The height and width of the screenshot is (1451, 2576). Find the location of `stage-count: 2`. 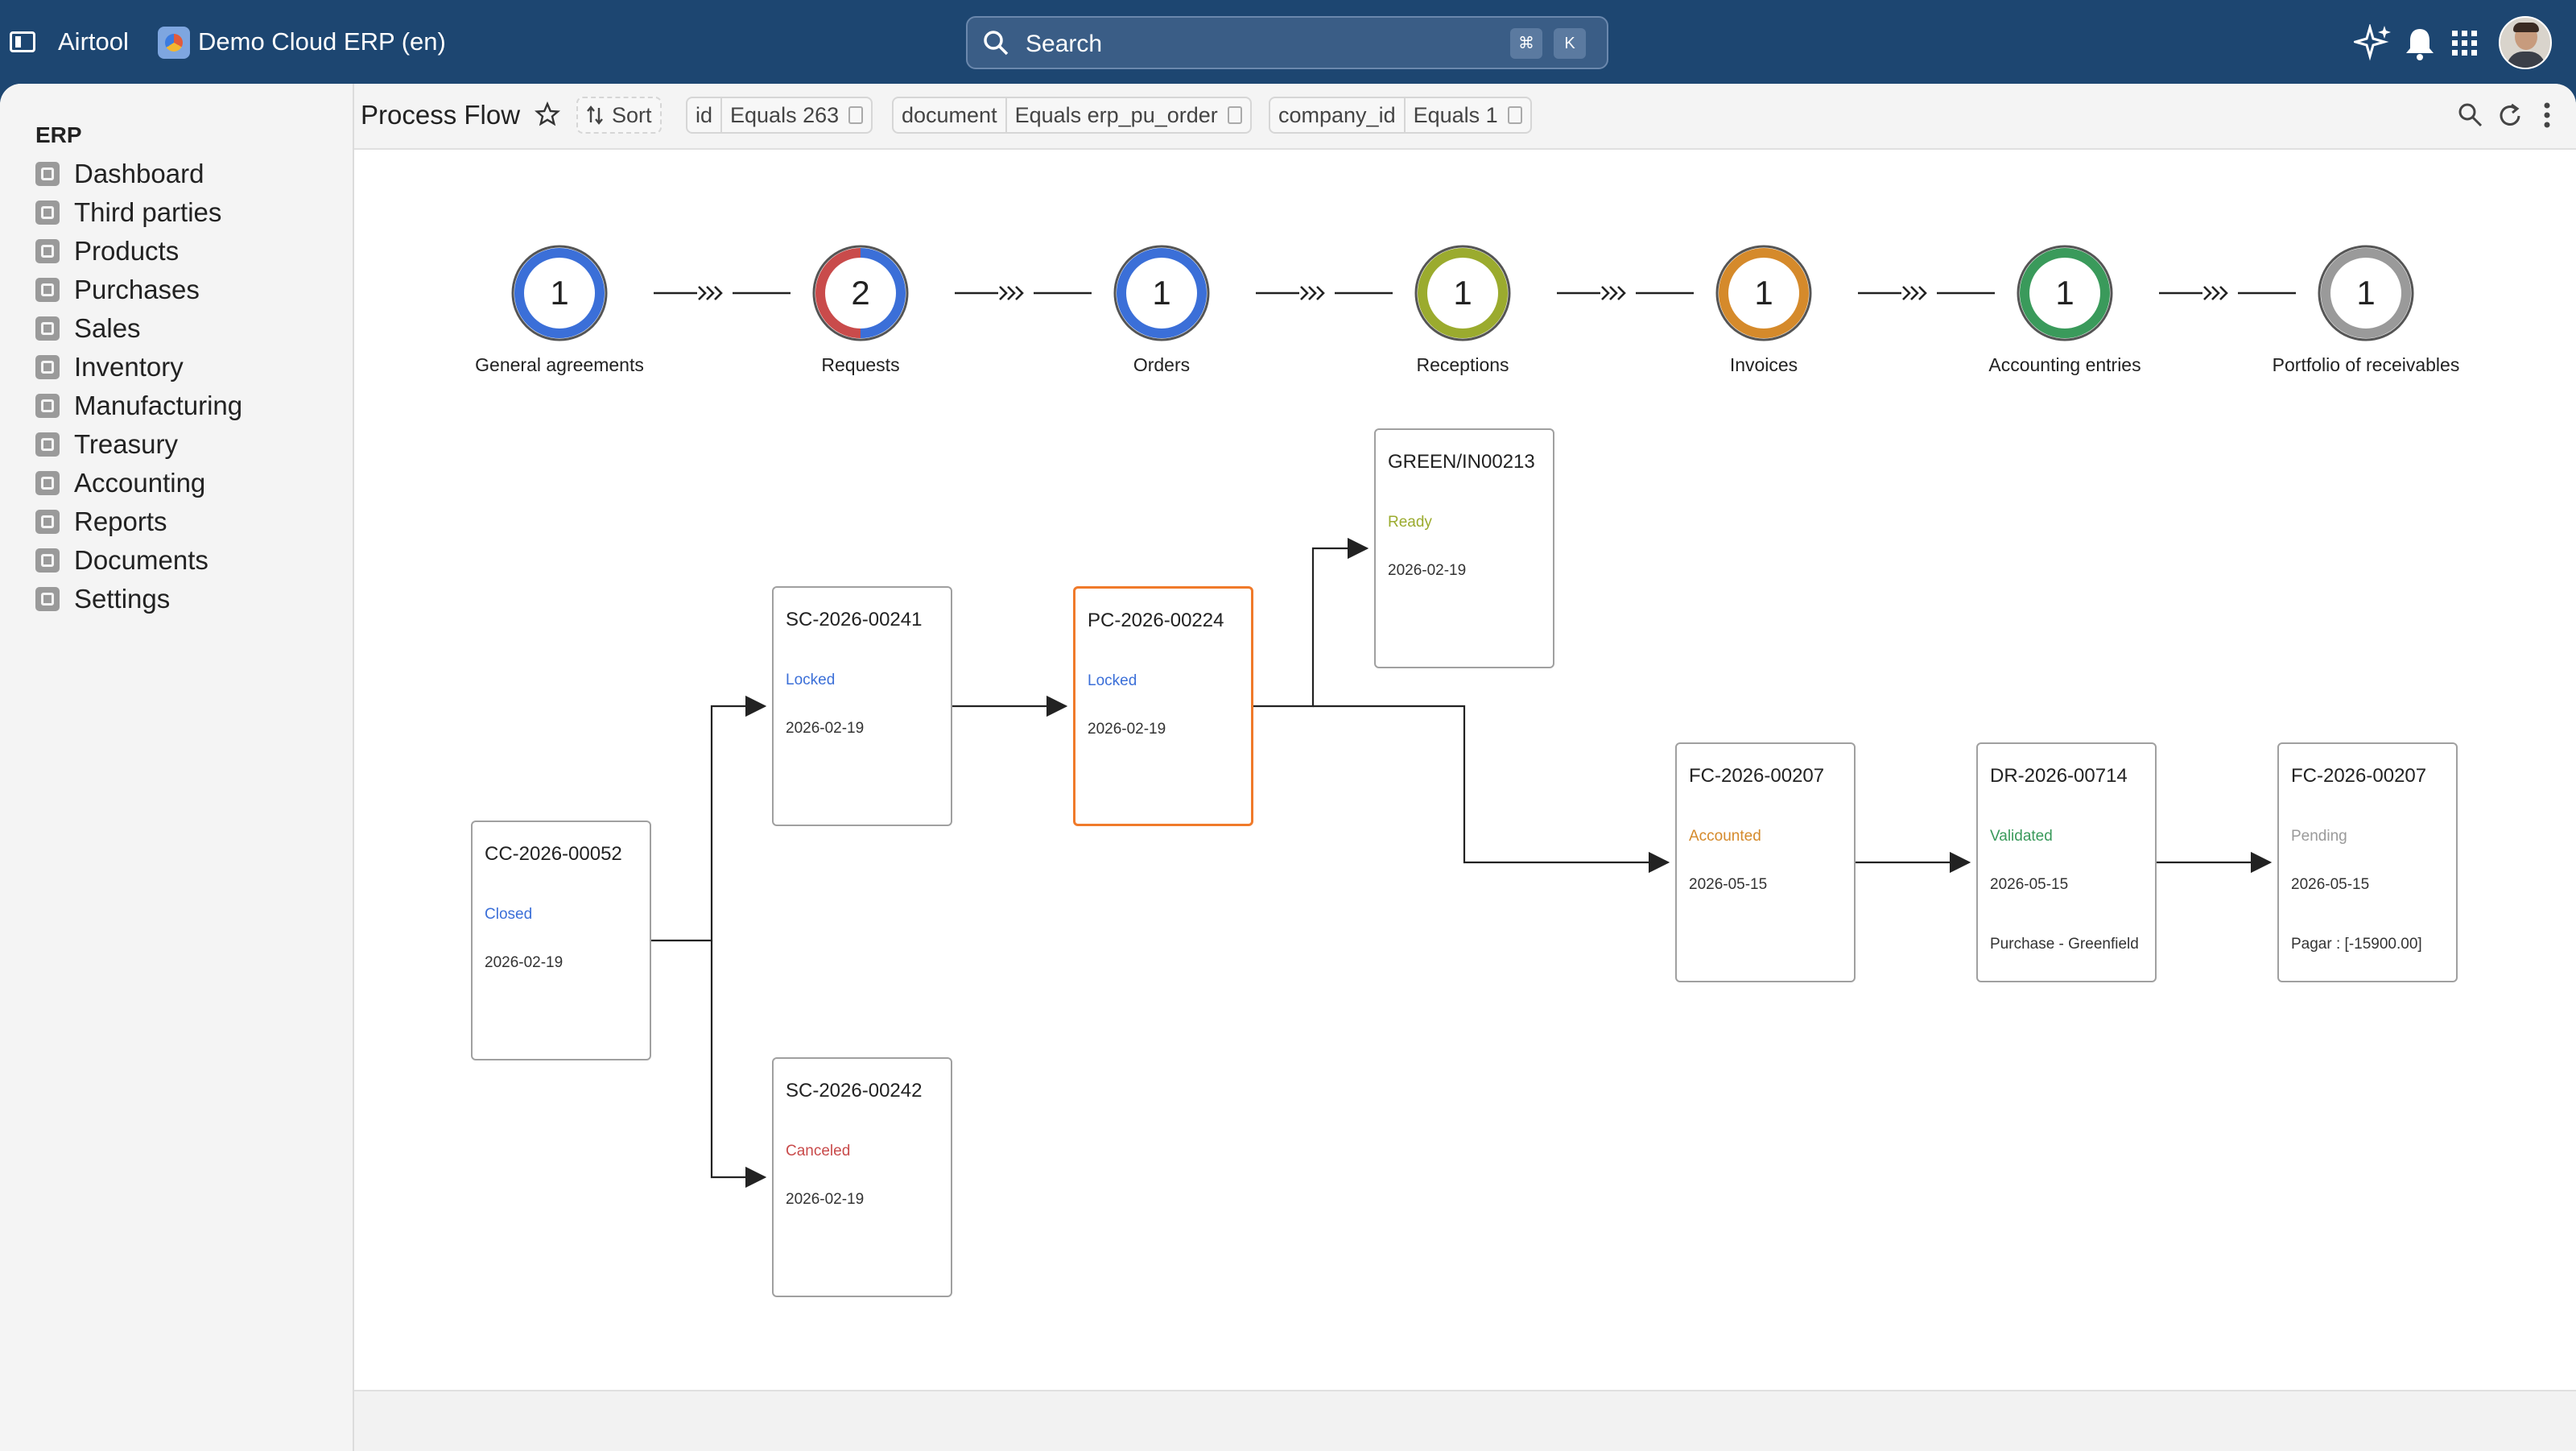

stage-count: 2 is located at coordinates (860, 293).